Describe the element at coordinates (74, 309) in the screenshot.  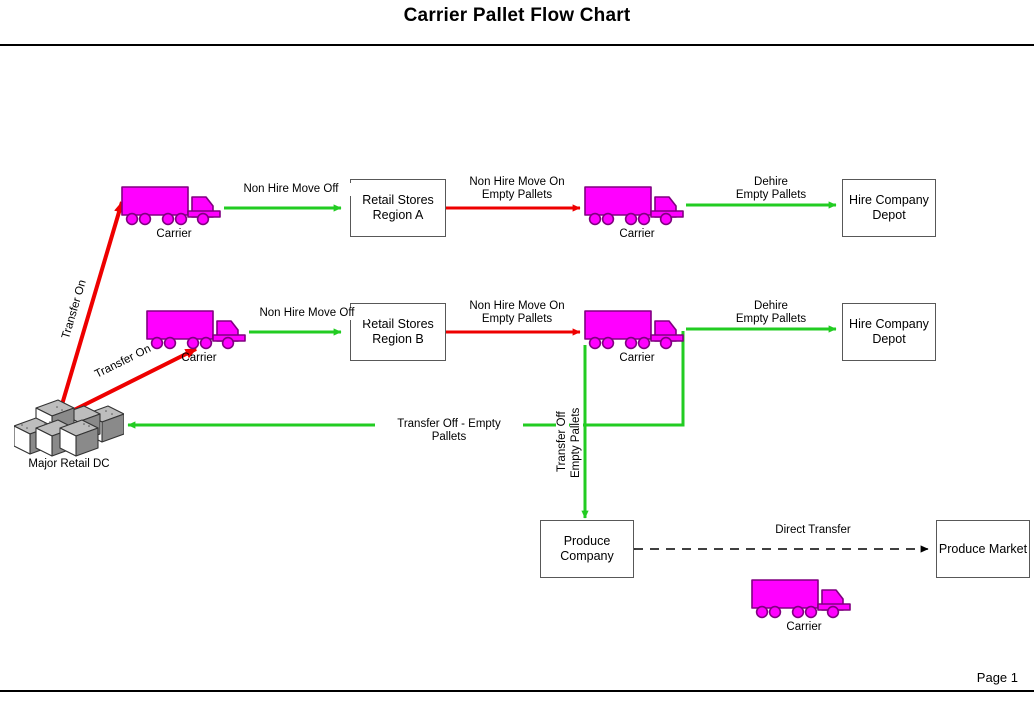
I see `edge-label-transfer-on-top: Transfer On` at that location.